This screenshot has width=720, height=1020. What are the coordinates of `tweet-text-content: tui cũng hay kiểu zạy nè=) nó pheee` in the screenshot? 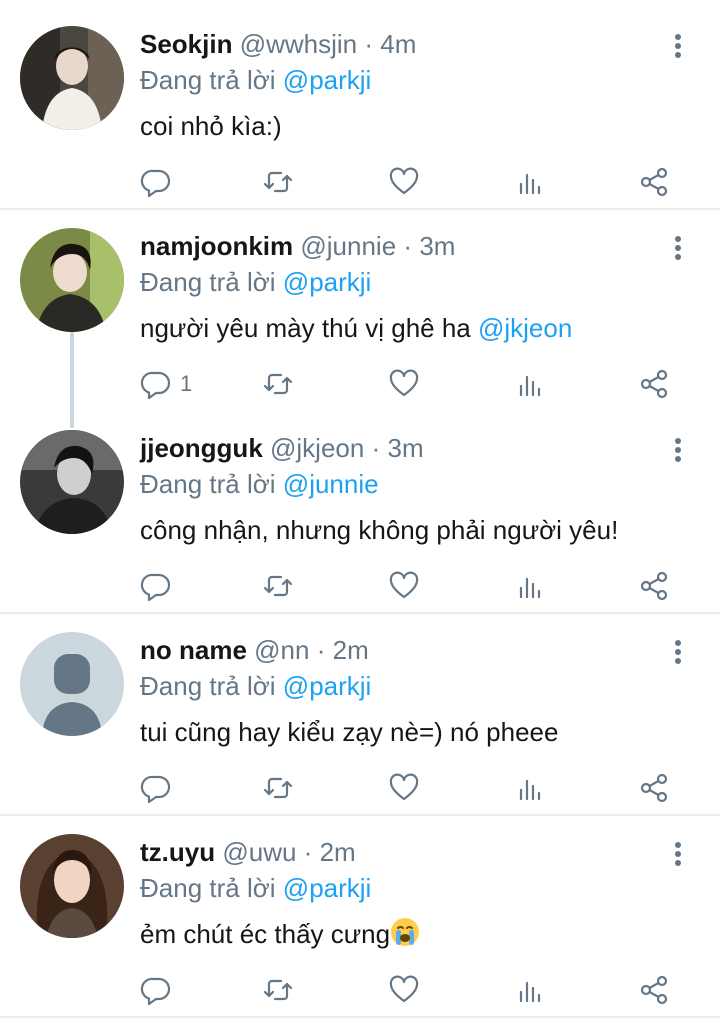 It's located at (349, 732).